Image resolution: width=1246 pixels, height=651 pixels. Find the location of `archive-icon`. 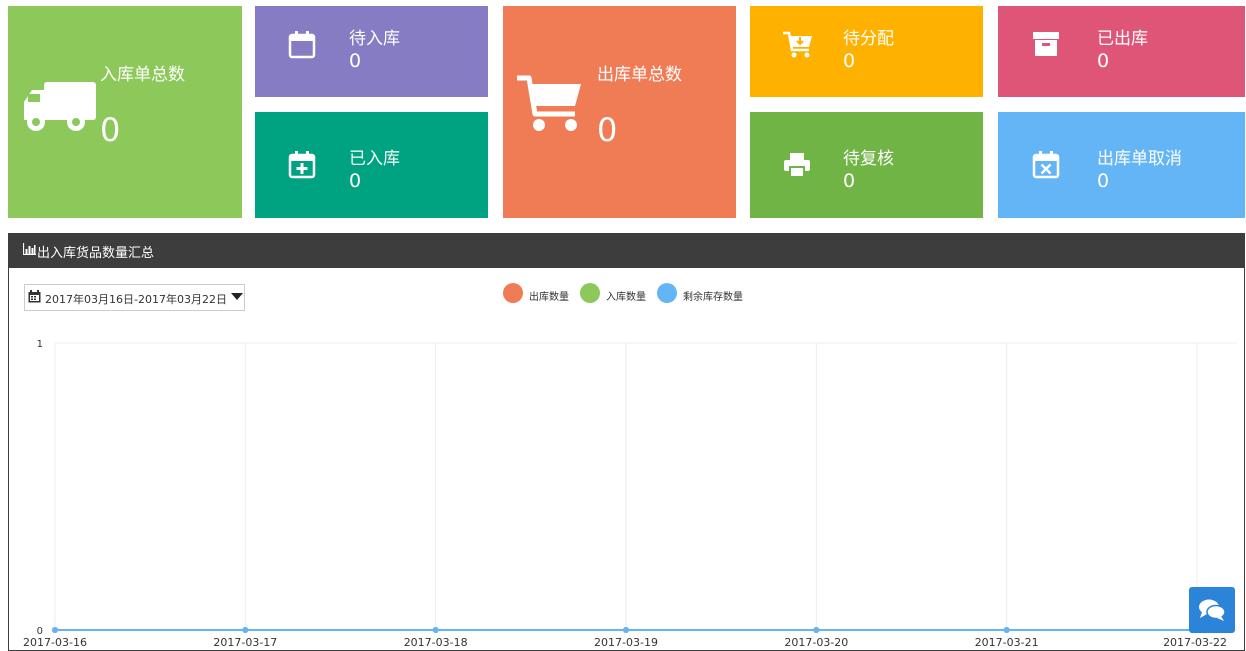

archive-icon is located at coordinates (1046, 46).